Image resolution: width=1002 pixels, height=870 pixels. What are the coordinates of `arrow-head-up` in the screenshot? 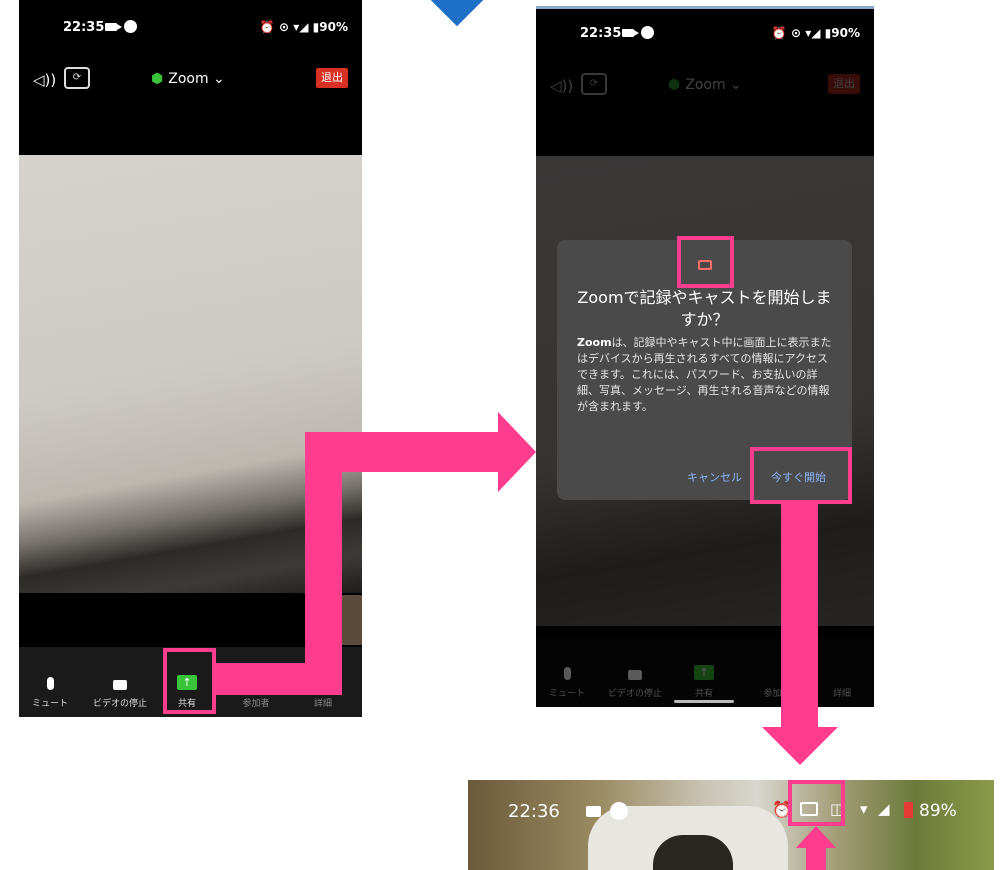 It's located at (816, 837).